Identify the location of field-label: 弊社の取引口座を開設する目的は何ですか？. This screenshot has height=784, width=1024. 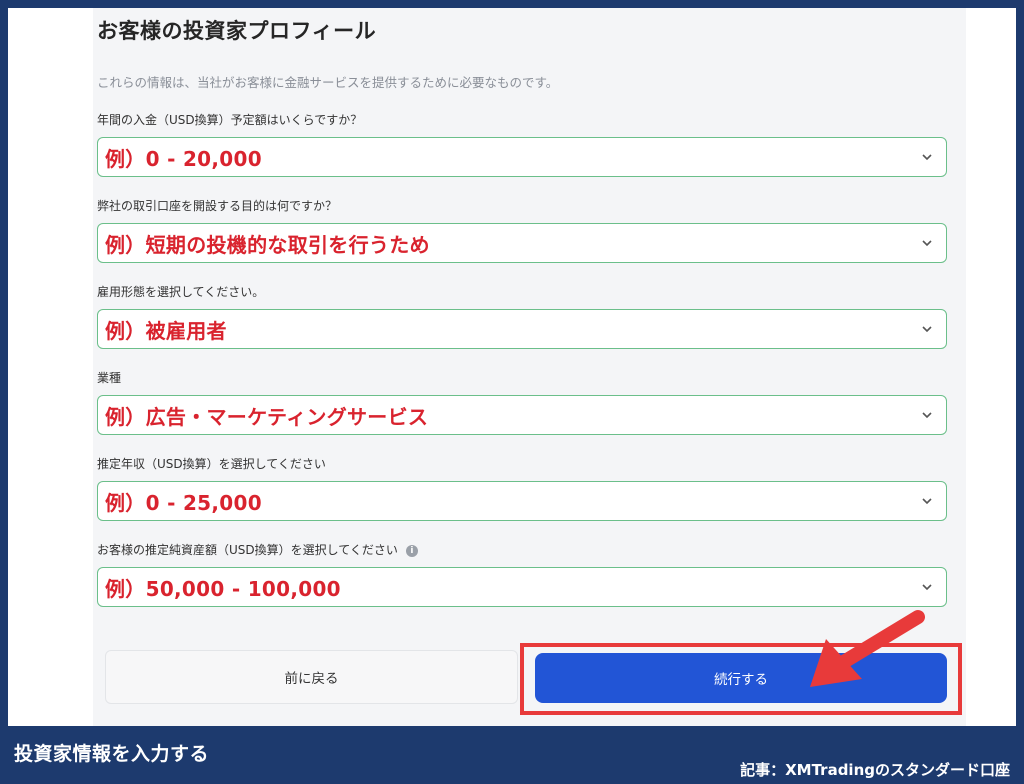
(217, 206).